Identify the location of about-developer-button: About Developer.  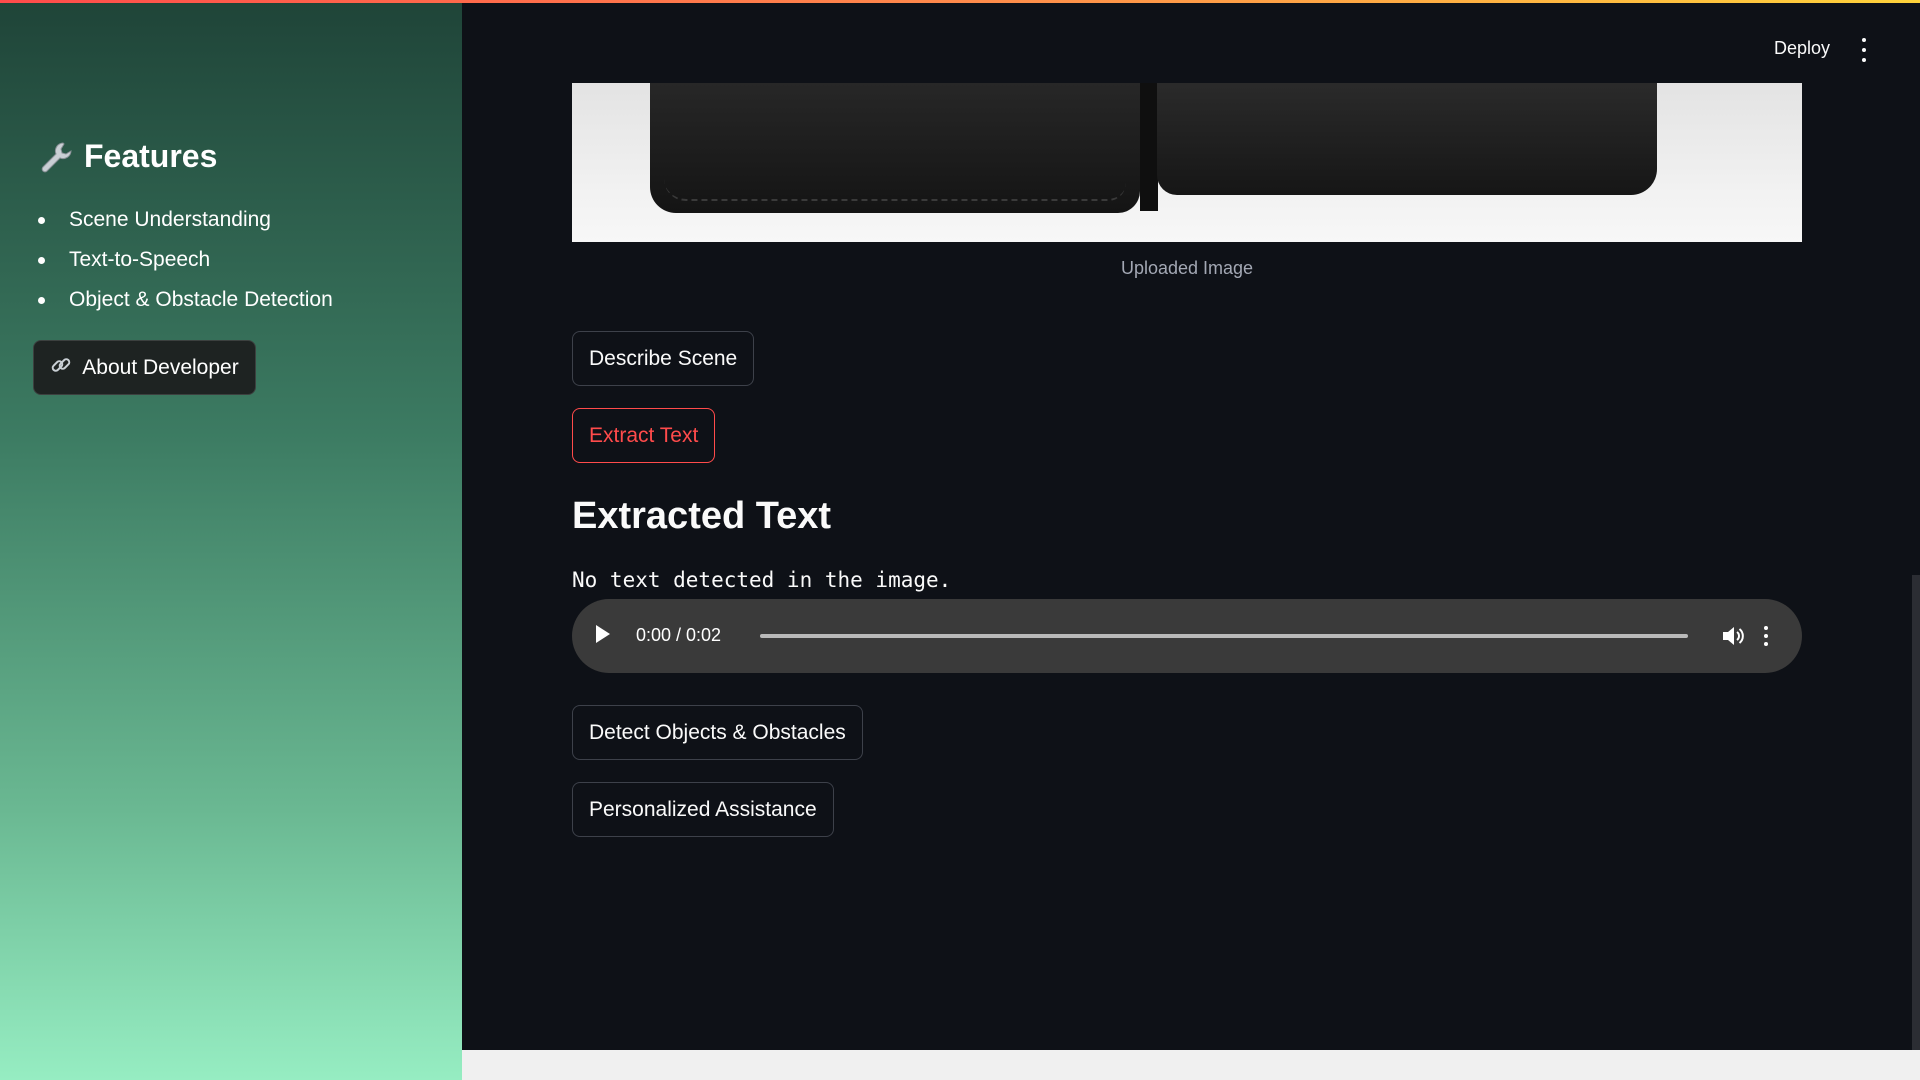
(144, 367).